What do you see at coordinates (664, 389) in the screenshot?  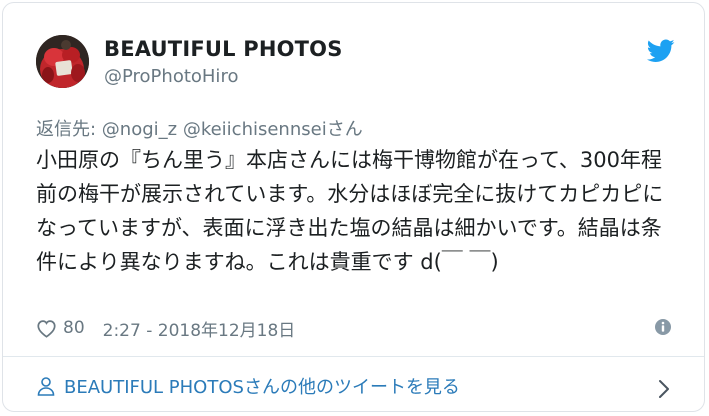 I see `chevron-right-icon` at bounding box center [664, 389].